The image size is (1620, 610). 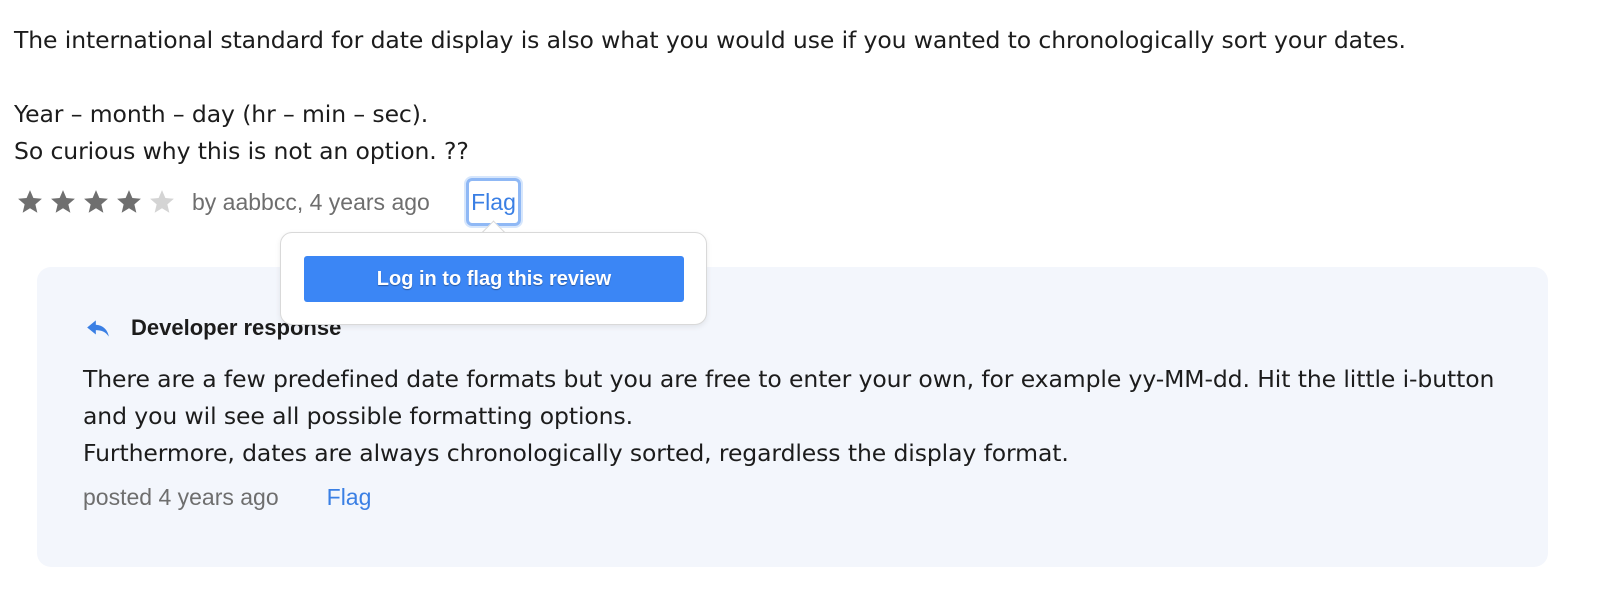 What do you see at coordinates (809, 77) in the screenshot?
I see `review-blank-line` at bounding box center [809, 77].